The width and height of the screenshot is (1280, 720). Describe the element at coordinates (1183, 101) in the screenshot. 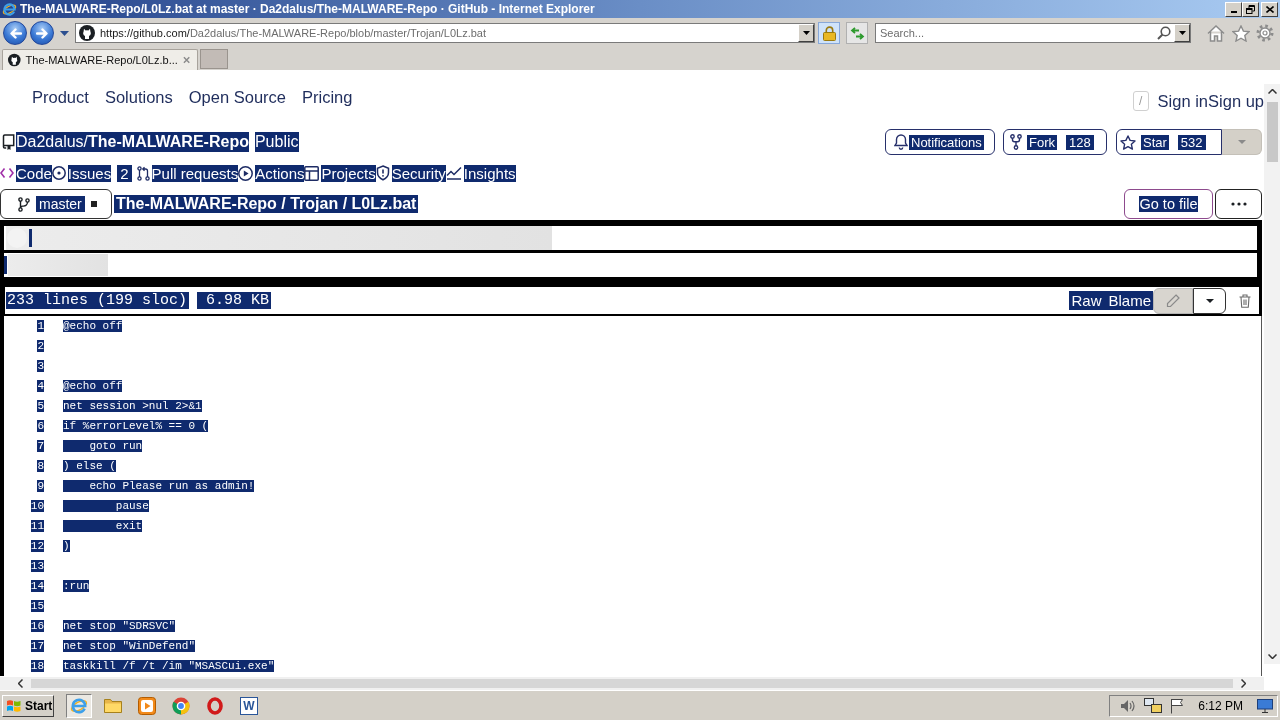

I see `sign-in-link: Sign in` at that location.